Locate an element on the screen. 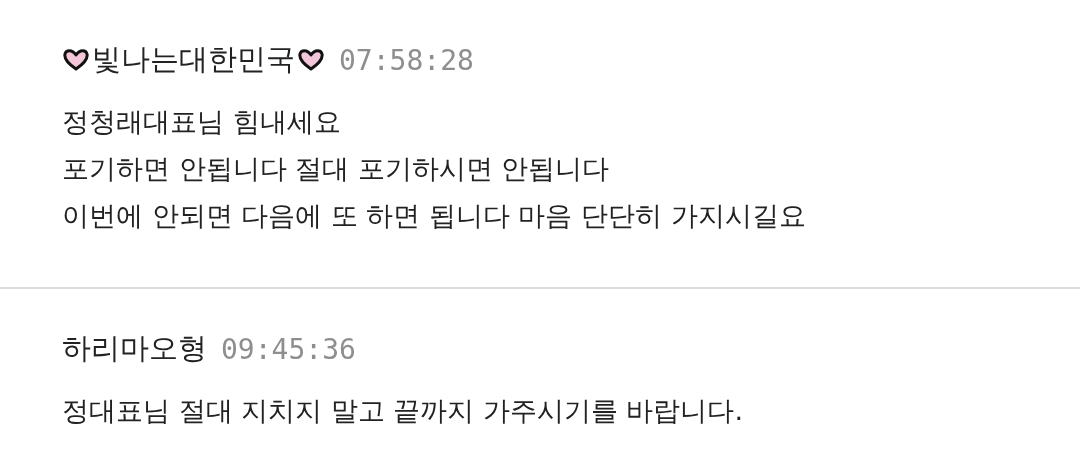 Image resolution: width=1080 pixels, height=466 pixels. comment-time: 07:58:28 is located at coordinates (406, 60).